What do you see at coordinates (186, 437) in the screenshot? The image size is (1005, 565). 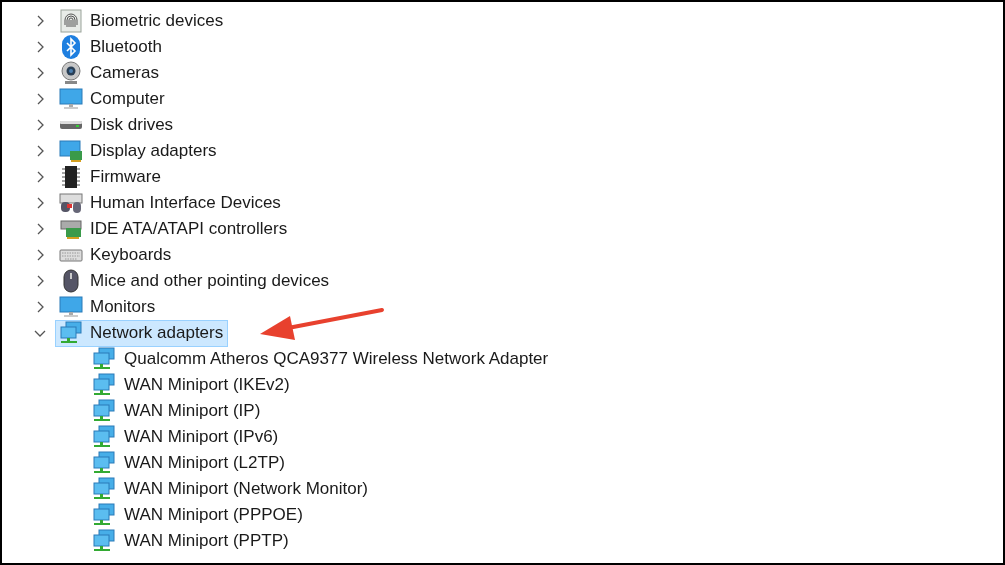 I see `tree-item: WAN Miniport (IPv6)` at bounding box center [186, 437].